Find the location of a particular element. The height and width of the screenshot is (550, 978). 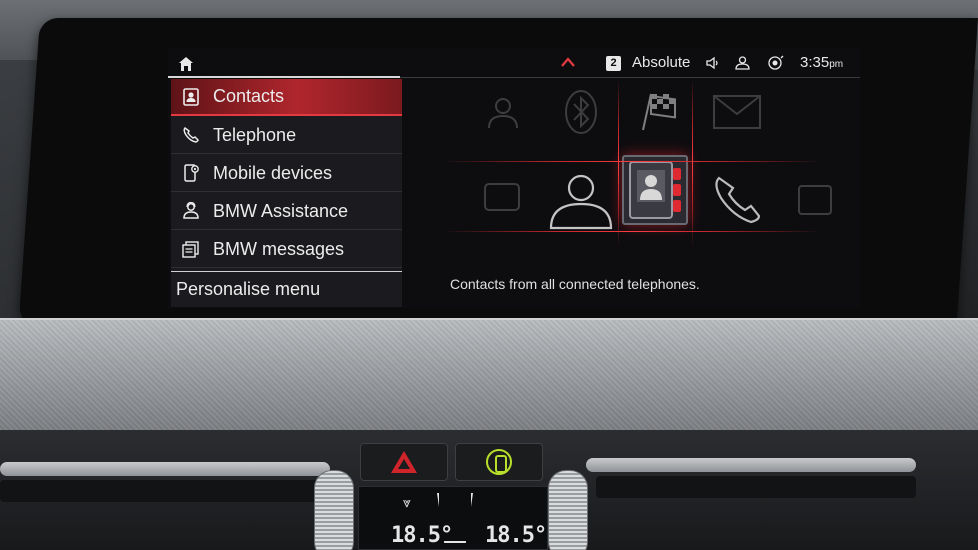

selection-description: Contacts from all connected telephones. is located at coordinates (575, 284).